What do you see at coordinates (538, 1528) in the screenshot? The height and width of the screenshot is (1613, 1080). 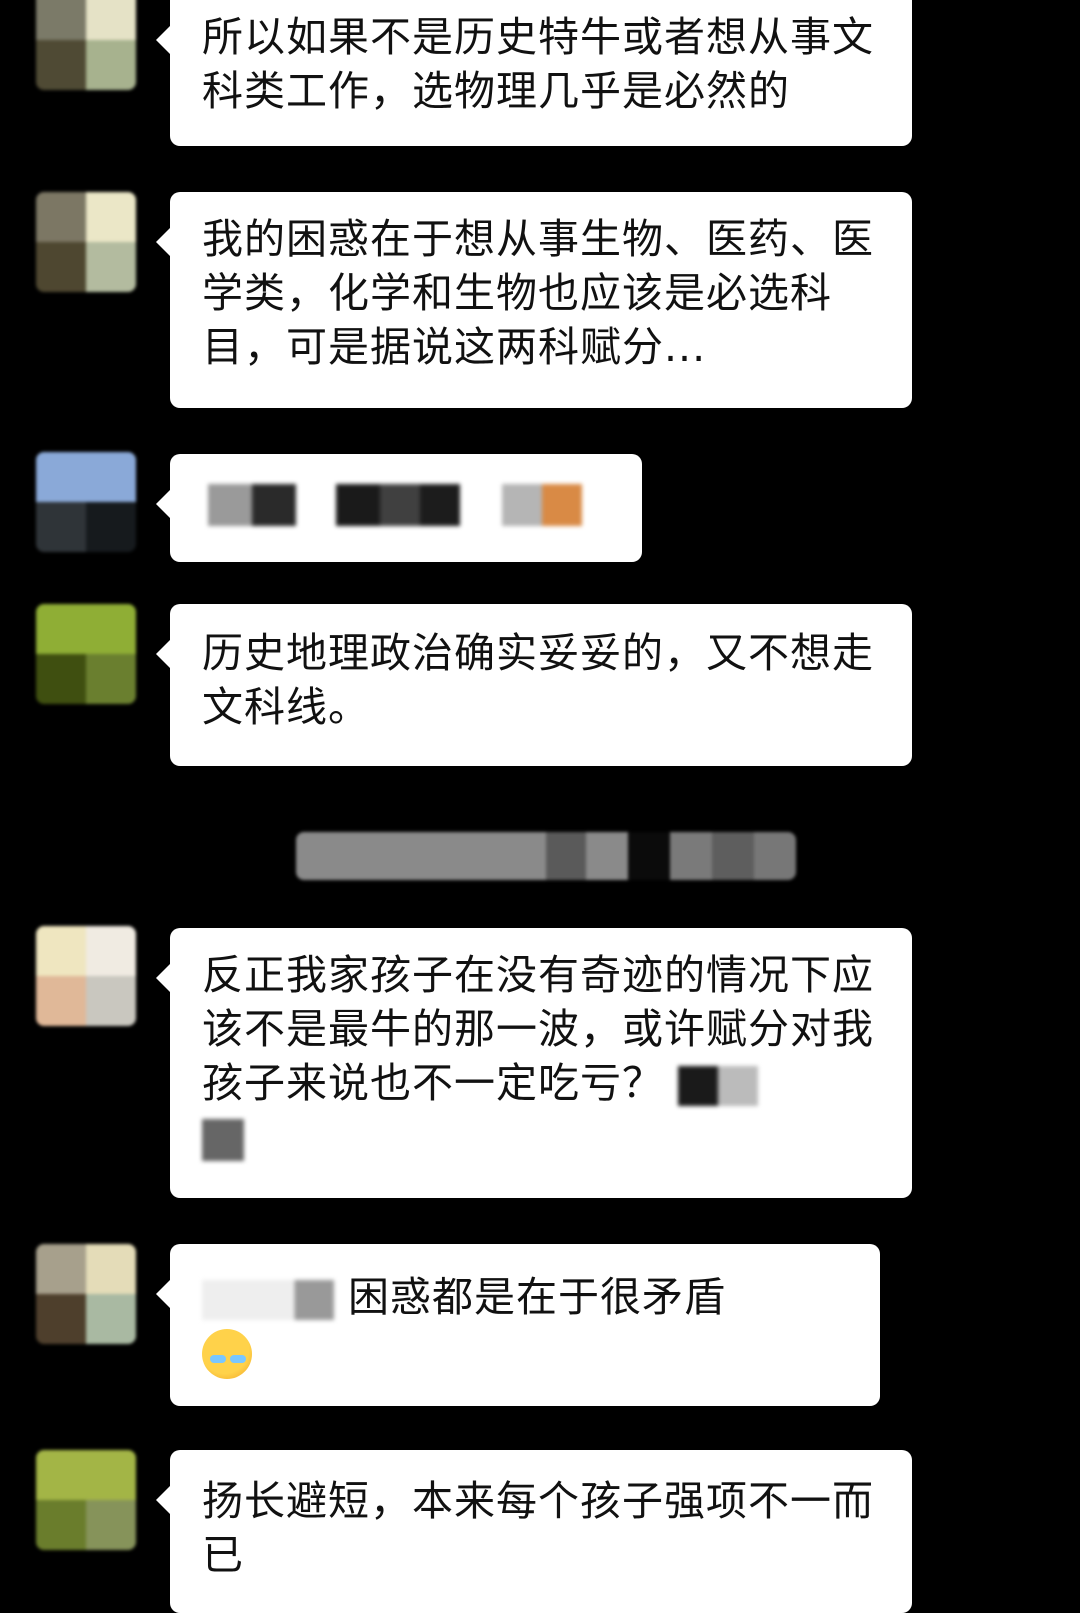 I see `message-text: 扬长避短，本来每个孩子强项不一而已` at bounding box center [538, 1528].